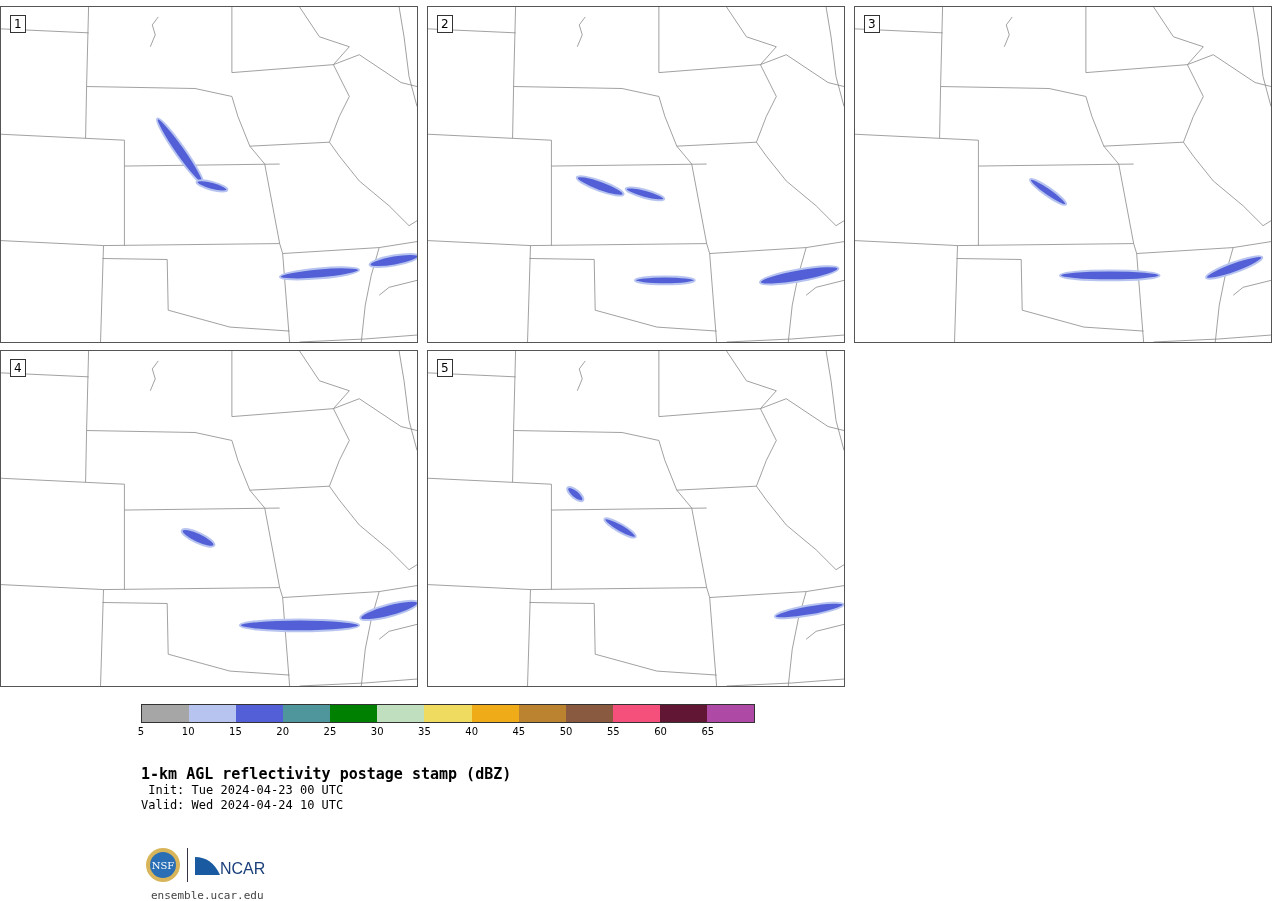 This screenshot has width=1280, height=901. What do you see at coordinates (519, 732) in the screenshot?
I see `tick-label: 45` at bounding box center [519, 732].